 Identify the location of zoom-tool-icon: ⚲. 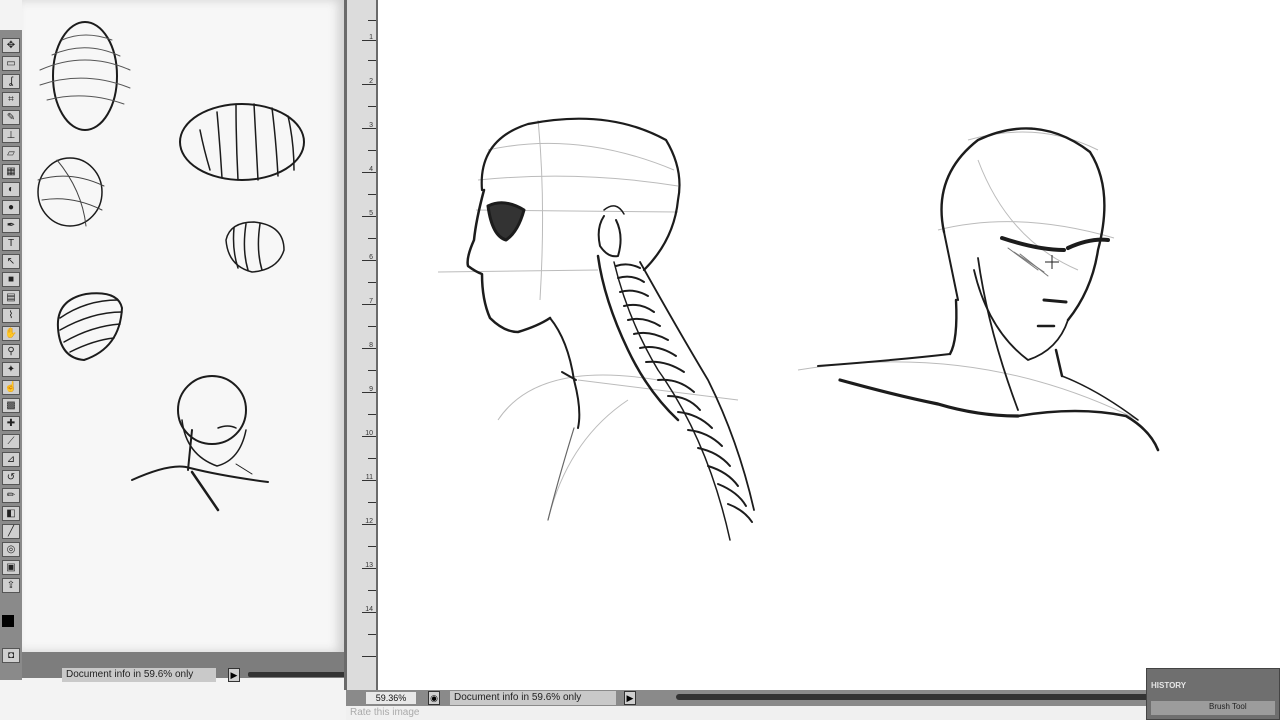
(11, 351).